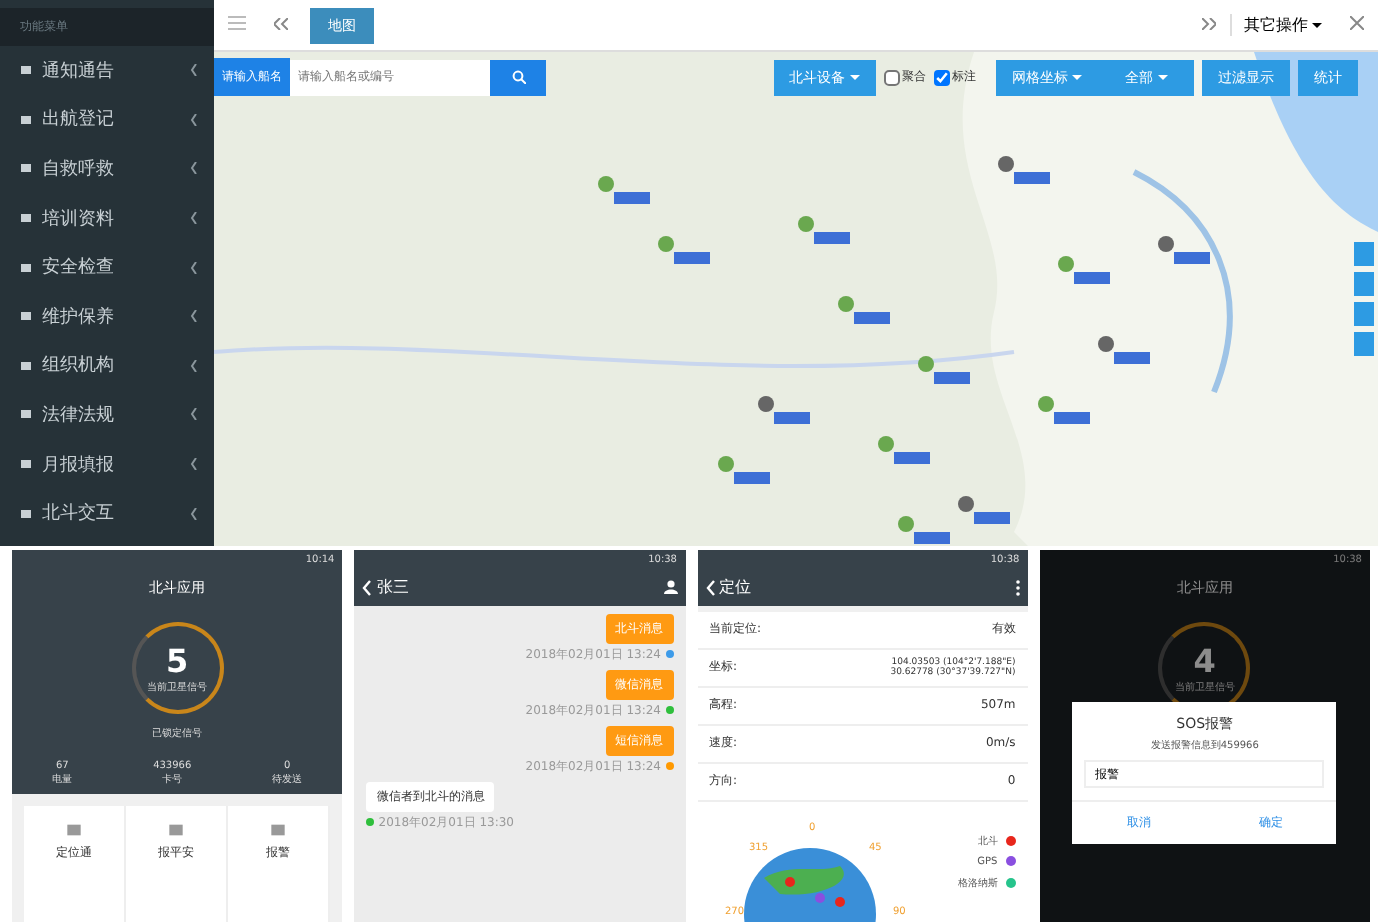  I want to click on sidebar-item: 北斗交互, so click(107, 513).